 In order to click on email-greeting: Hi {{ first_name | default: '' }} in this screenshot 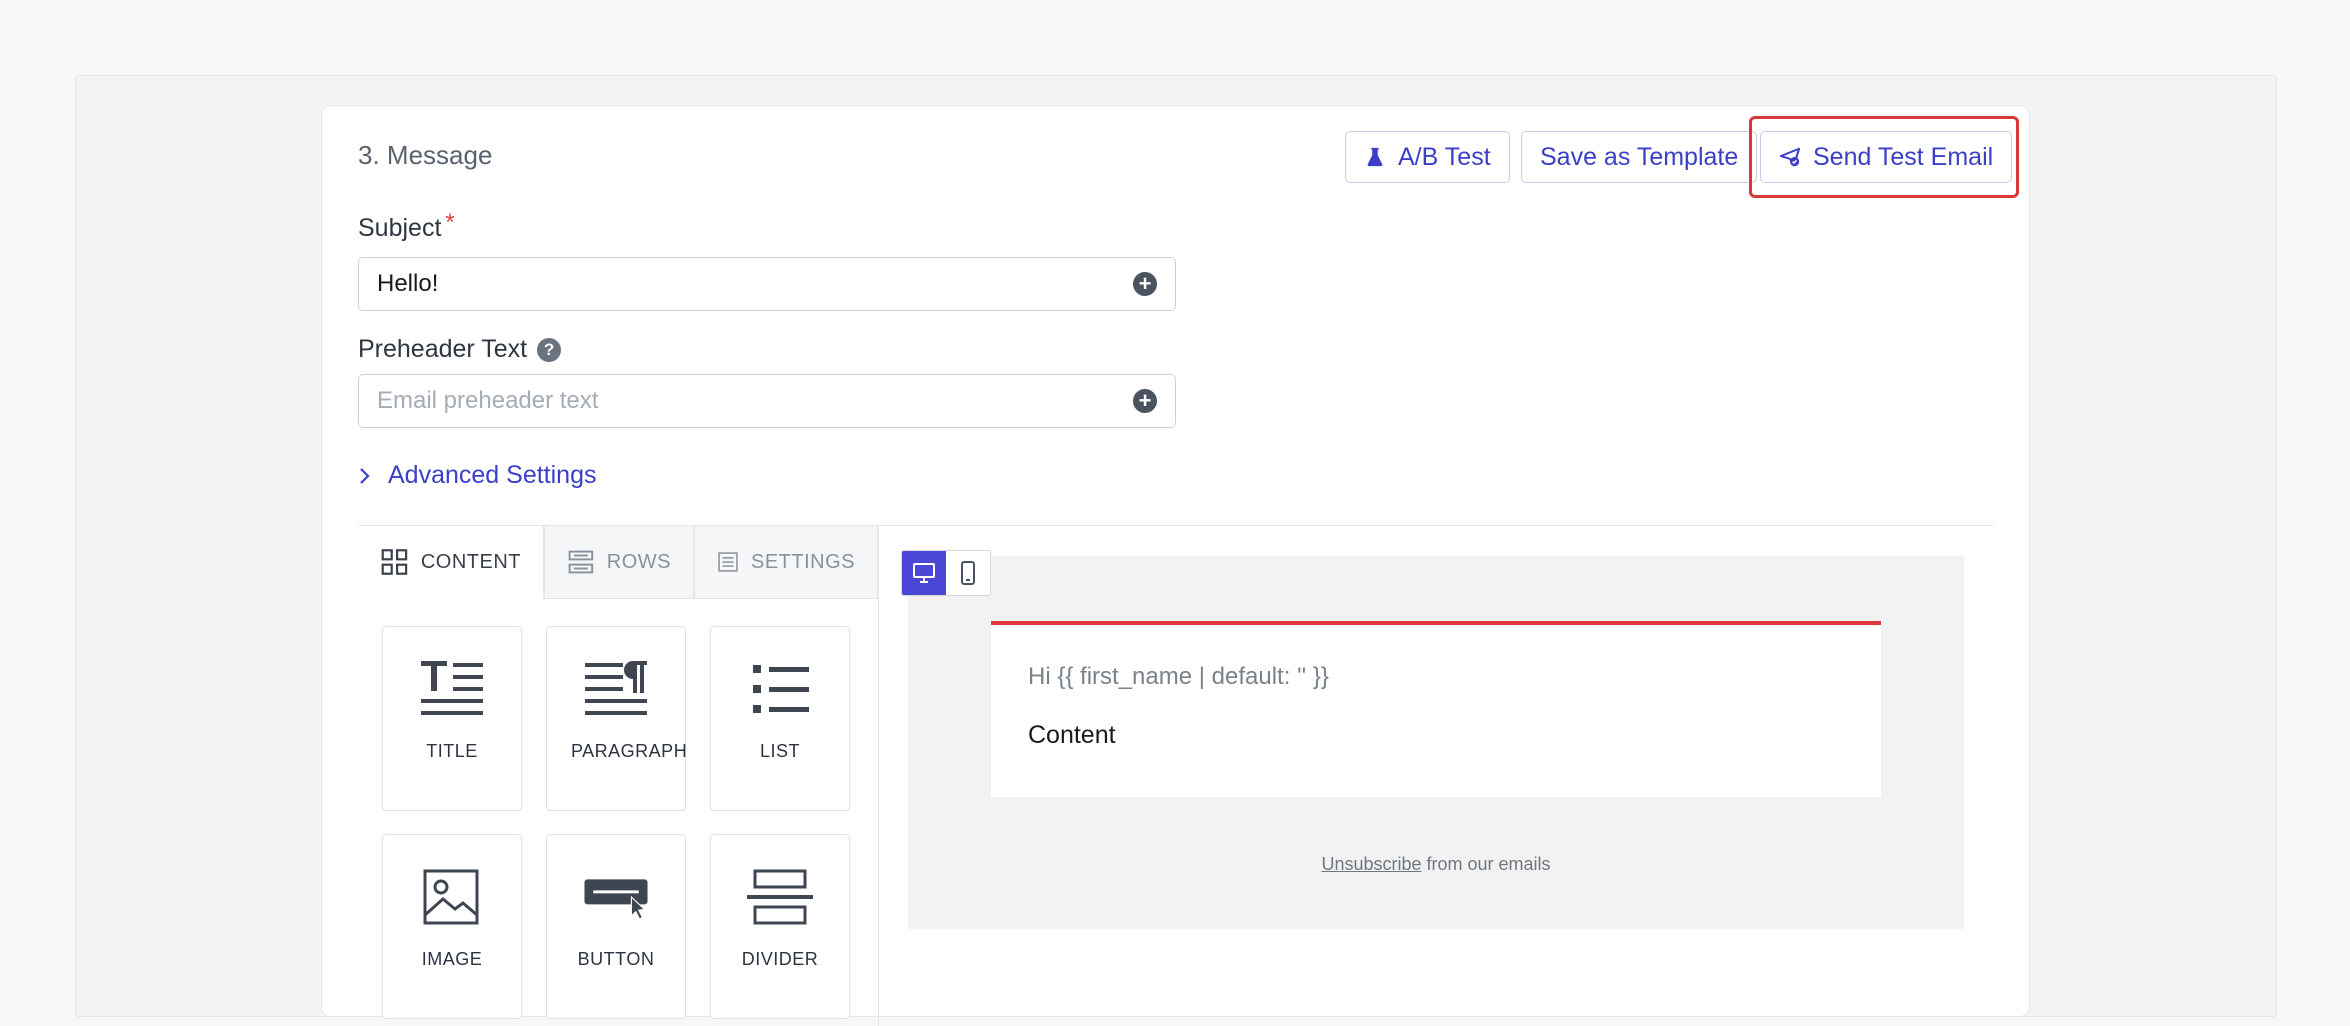, I will do `click(1178, 676)`.